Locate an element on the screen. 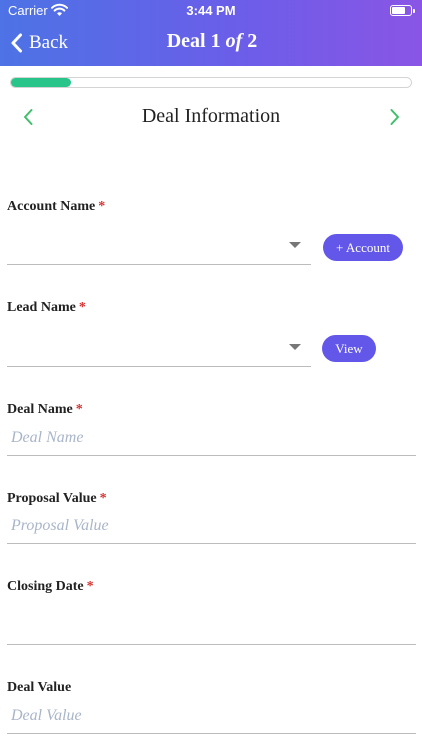 The width and height of the screenshot is (422, 750). clock-time: 3:44 PM is located at coordinates (211, 10).